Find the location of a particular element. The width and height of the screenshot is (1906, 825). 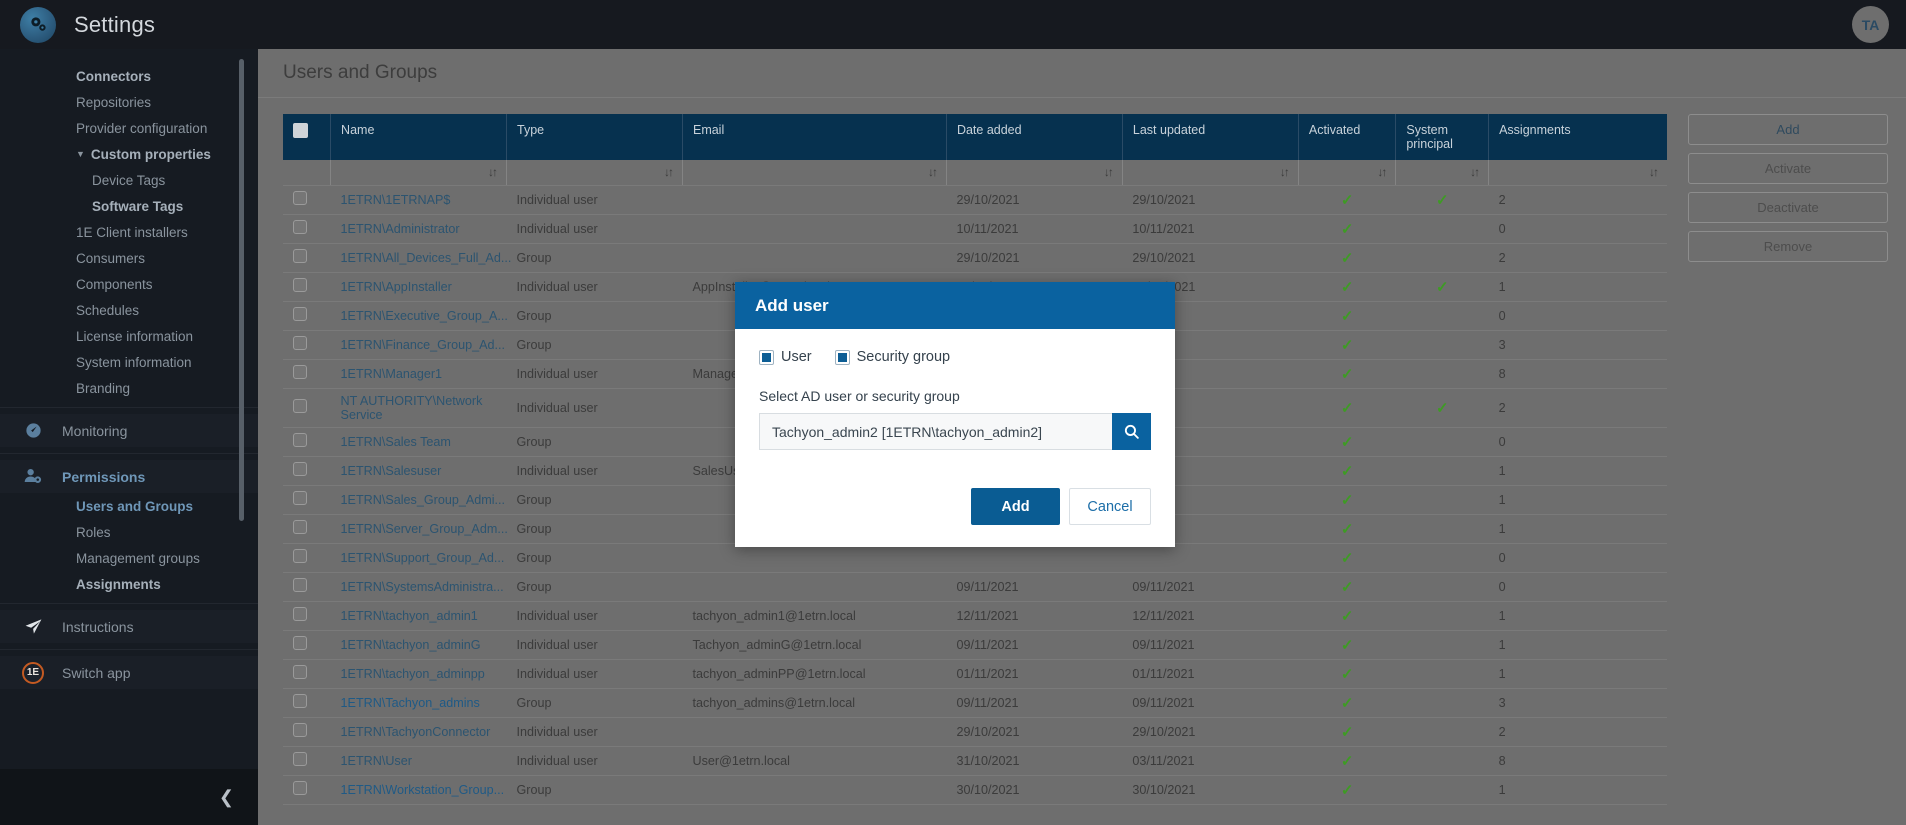

row-name-link: 1ETRN\Administrator is located at coordinates (400, 229).